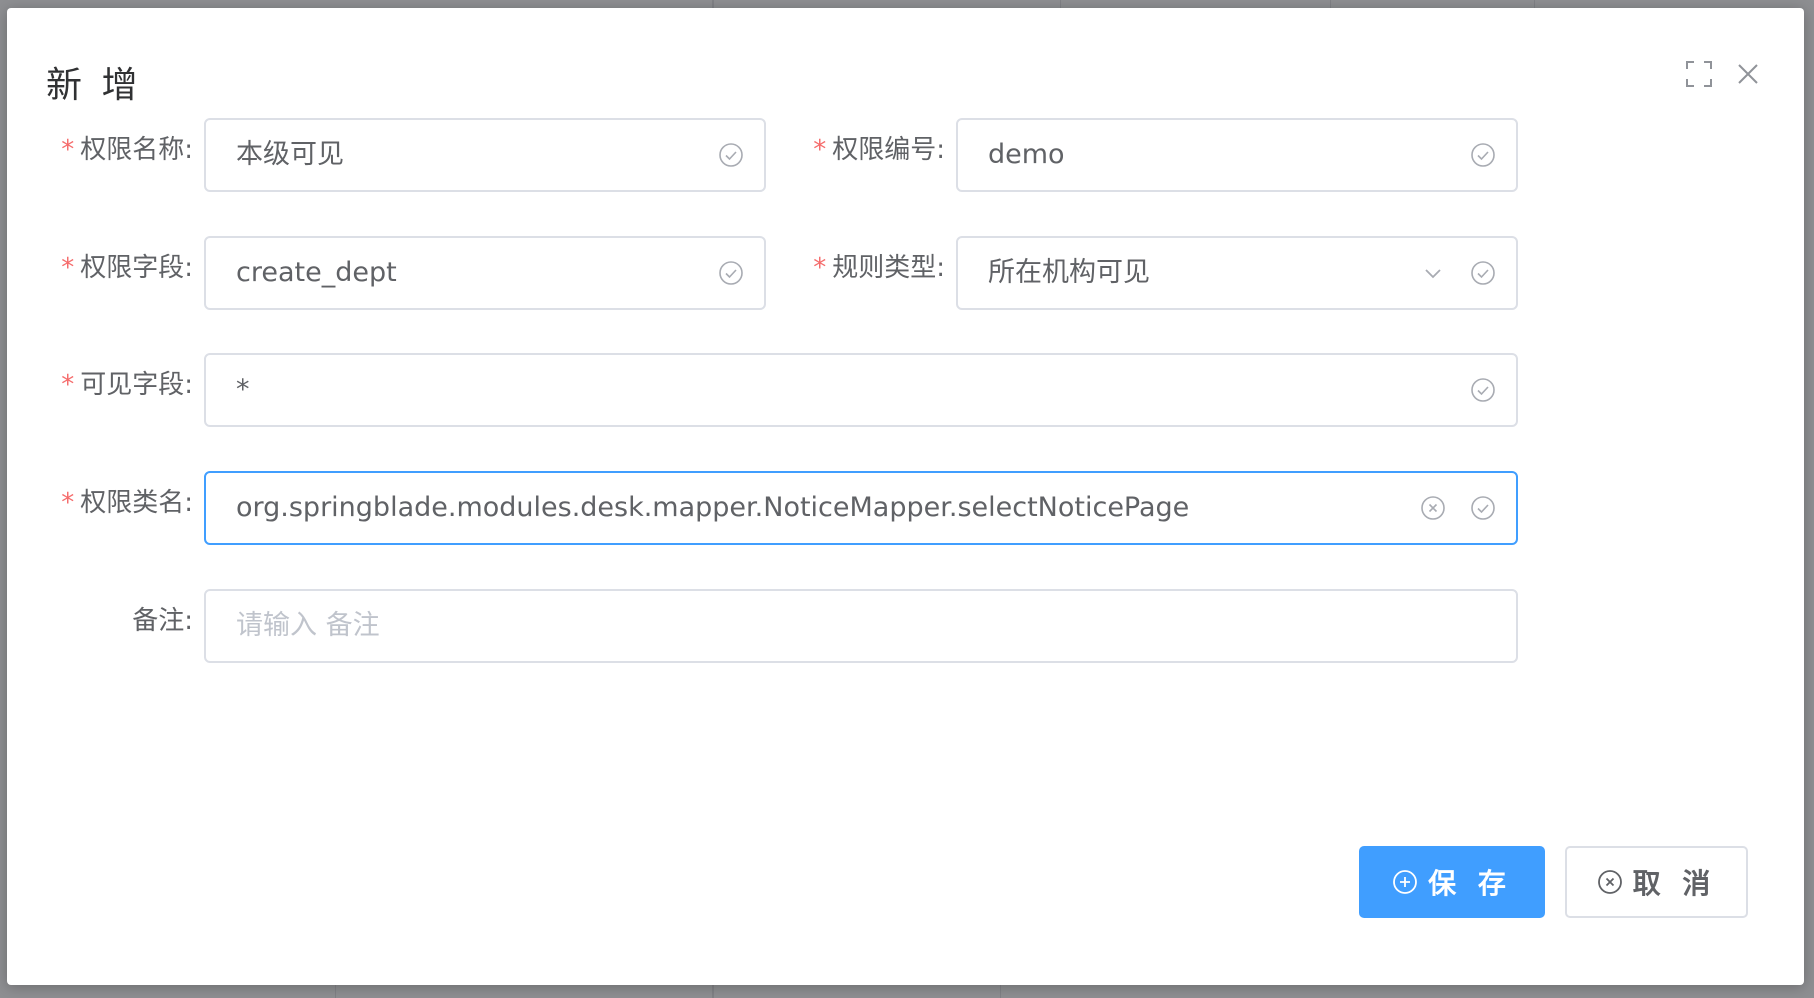 The image size is (1814, 998). Describe the element at coordinates (1237, 155) in the screenshot. I see `permission-code-input: demo` at that location.